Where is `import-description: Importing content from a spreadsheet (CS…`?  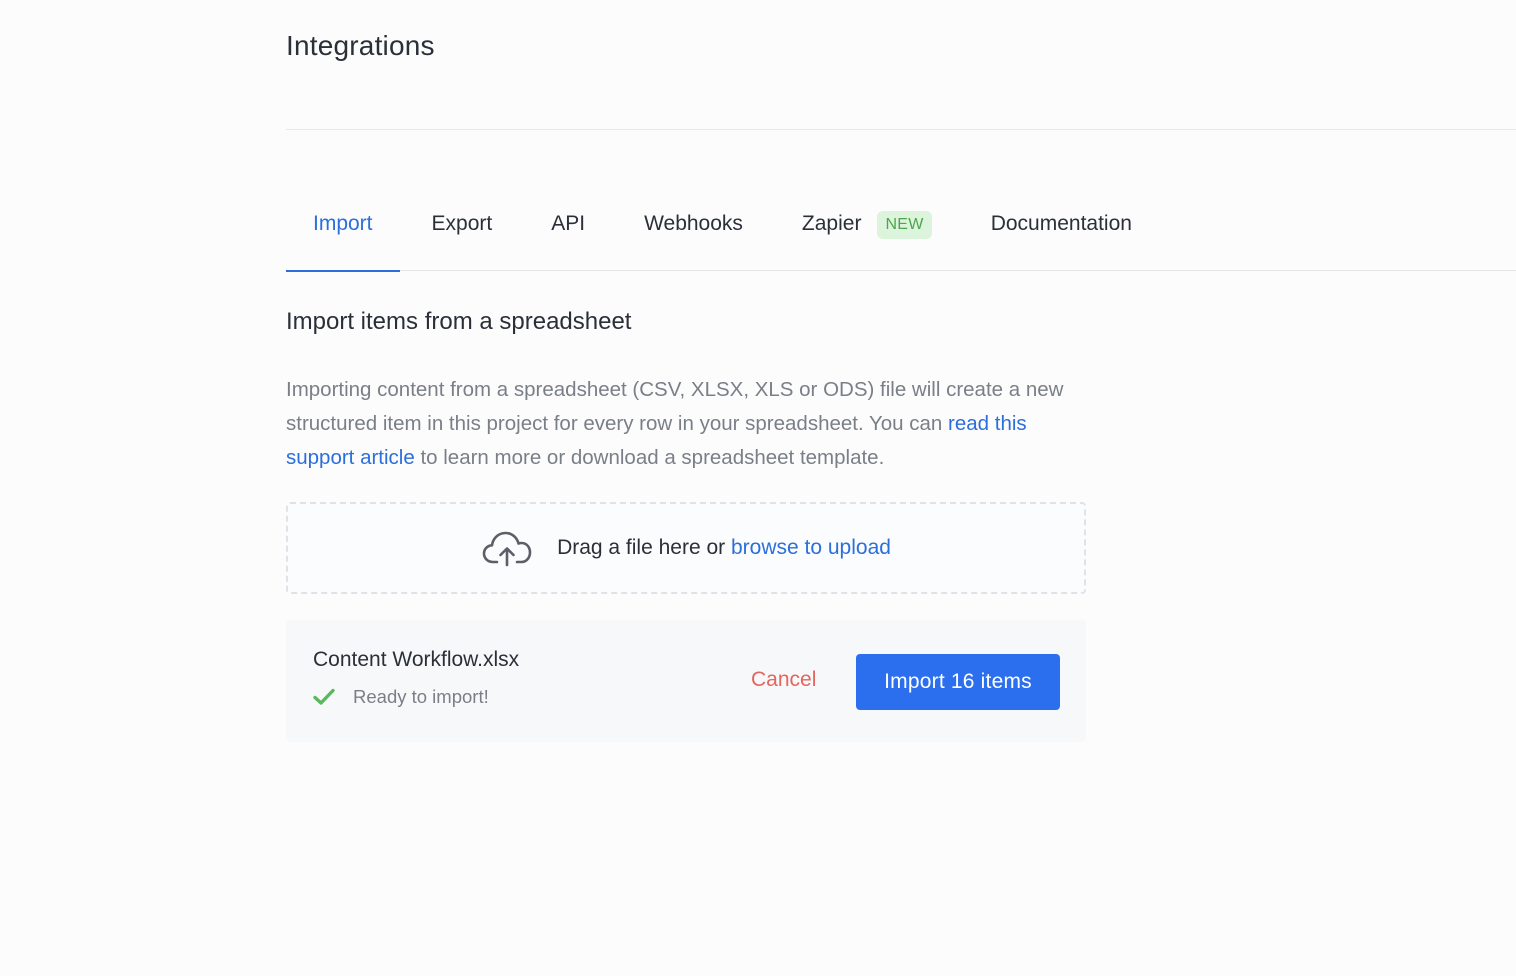
import-description: Importing content from a spreadsheet (CS… is located at coordinates (686, 424).